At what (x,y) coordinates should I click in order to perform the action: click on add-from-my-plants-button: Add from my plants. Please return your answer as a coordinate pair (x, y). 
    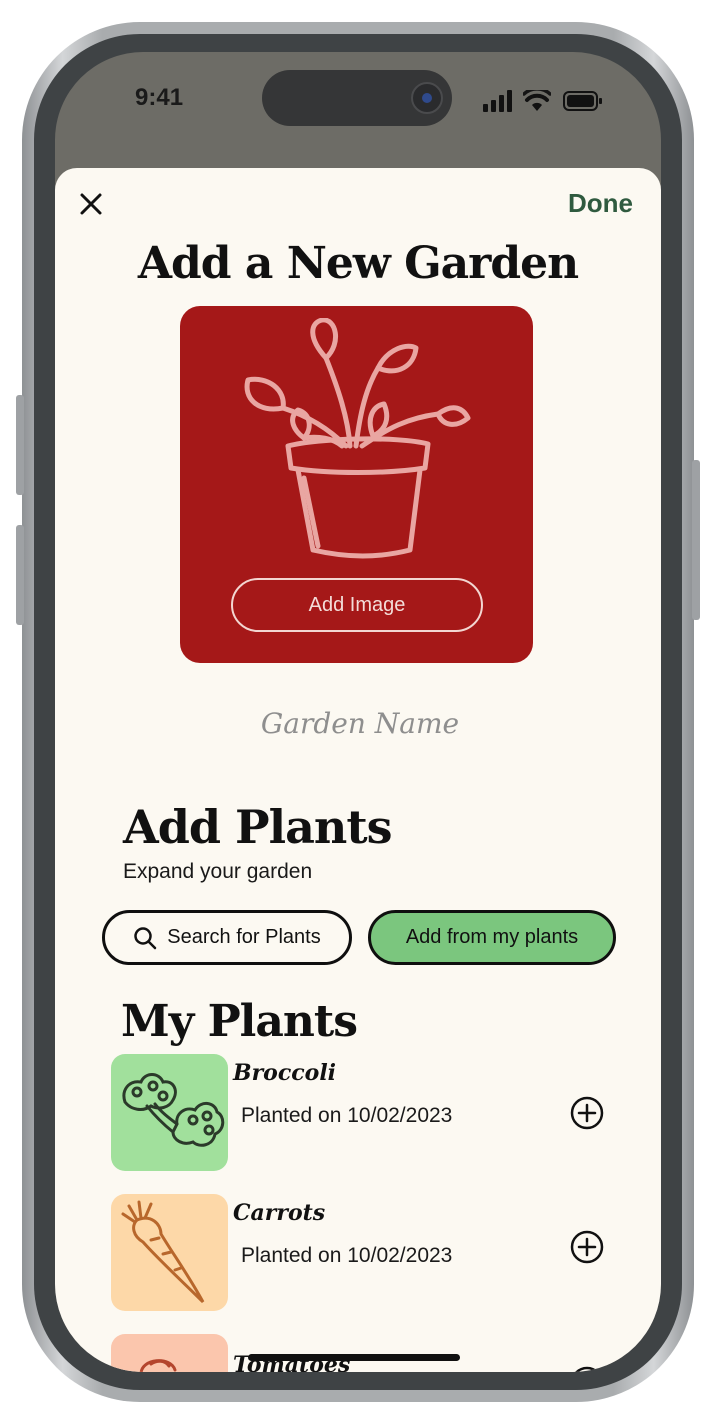
    Looking at the image, I should click on (492, 937).